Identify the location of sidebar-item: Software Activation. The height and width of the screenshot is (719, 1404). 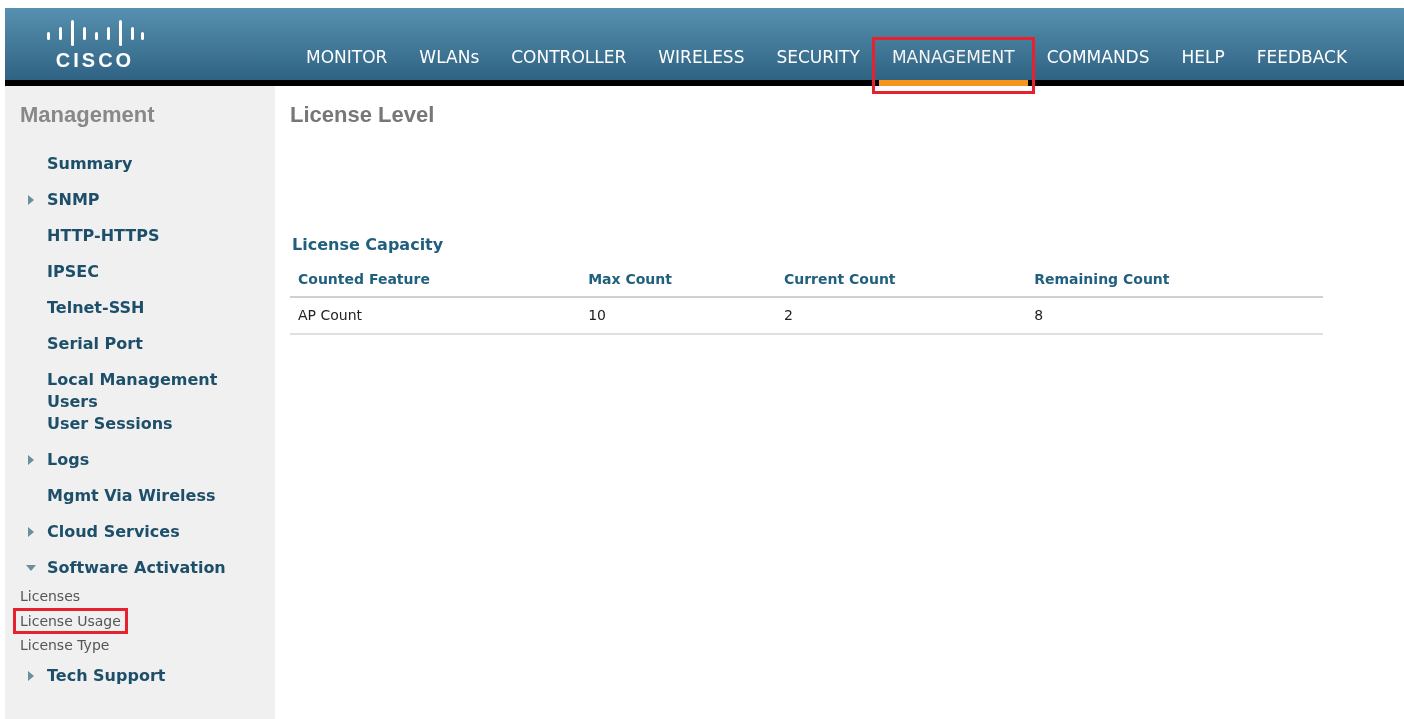
(152, 568).